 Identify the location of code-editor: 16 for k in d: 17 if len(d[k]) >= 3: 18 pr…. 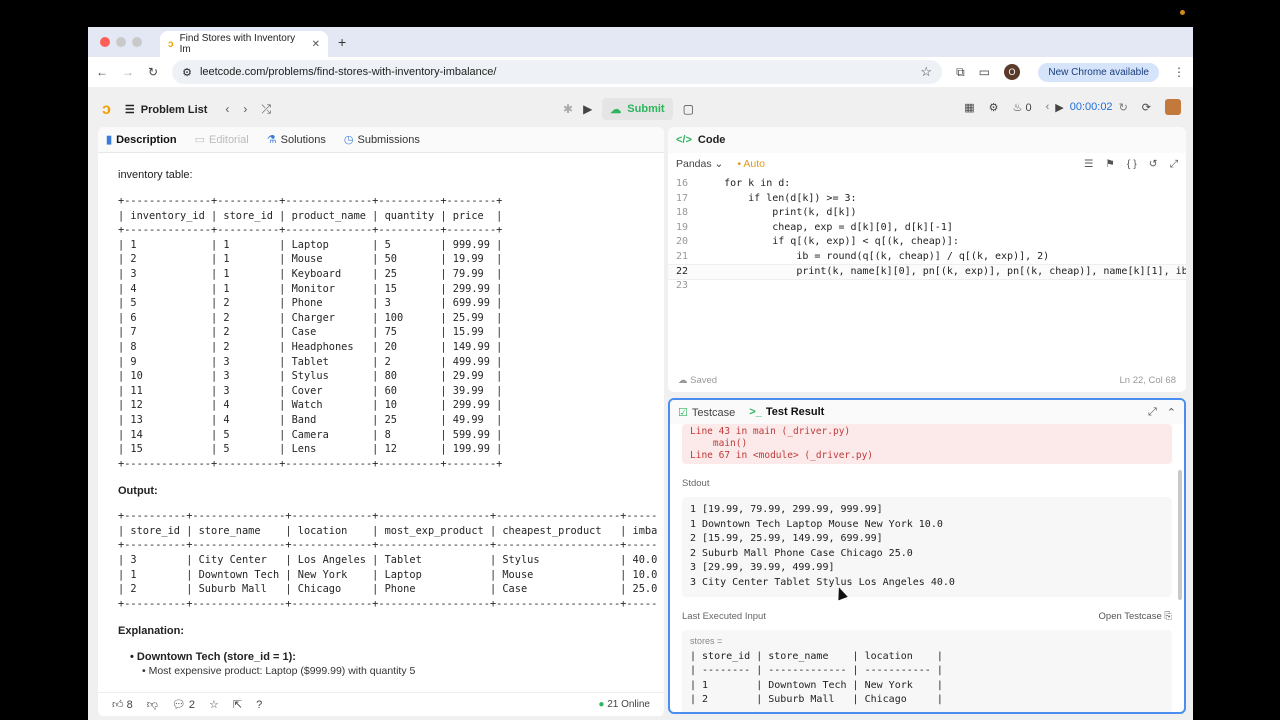
(927, 272).